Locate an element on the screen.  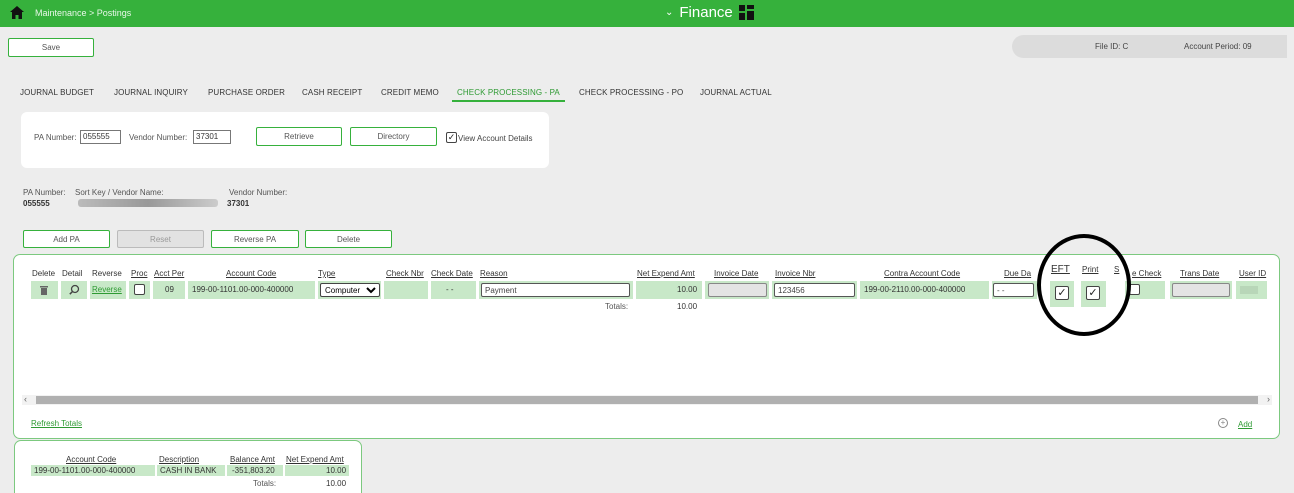
vendor-name-redacted is located at coordinates (148, 203).